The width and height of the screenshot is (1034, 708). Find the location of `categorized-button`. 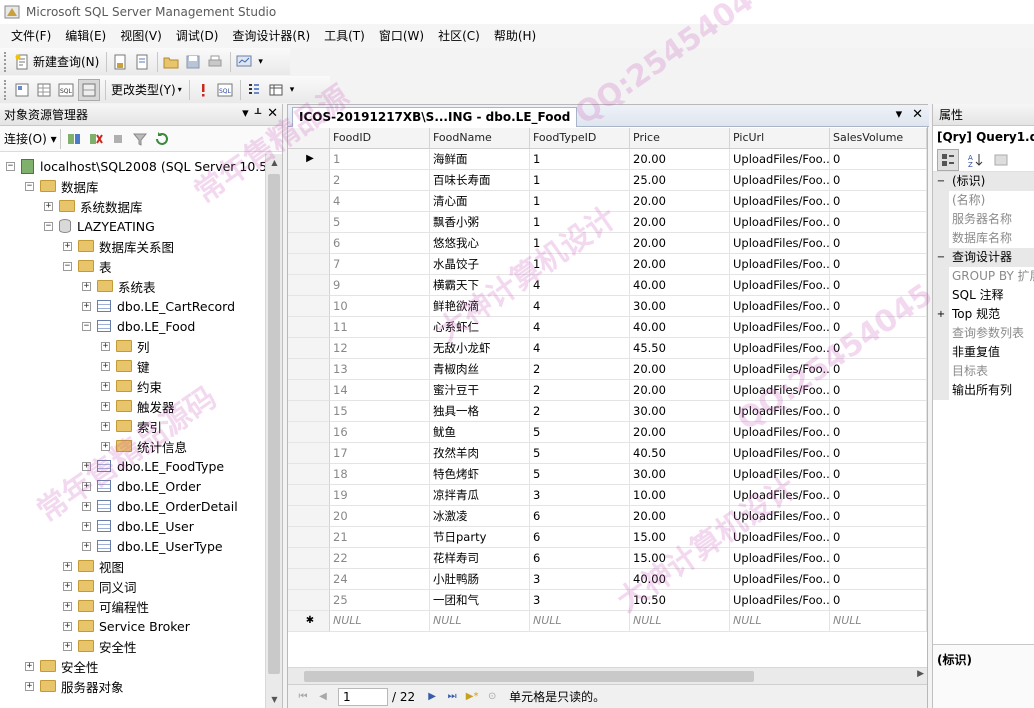

categorized-button is located at coordinates (948, 159).